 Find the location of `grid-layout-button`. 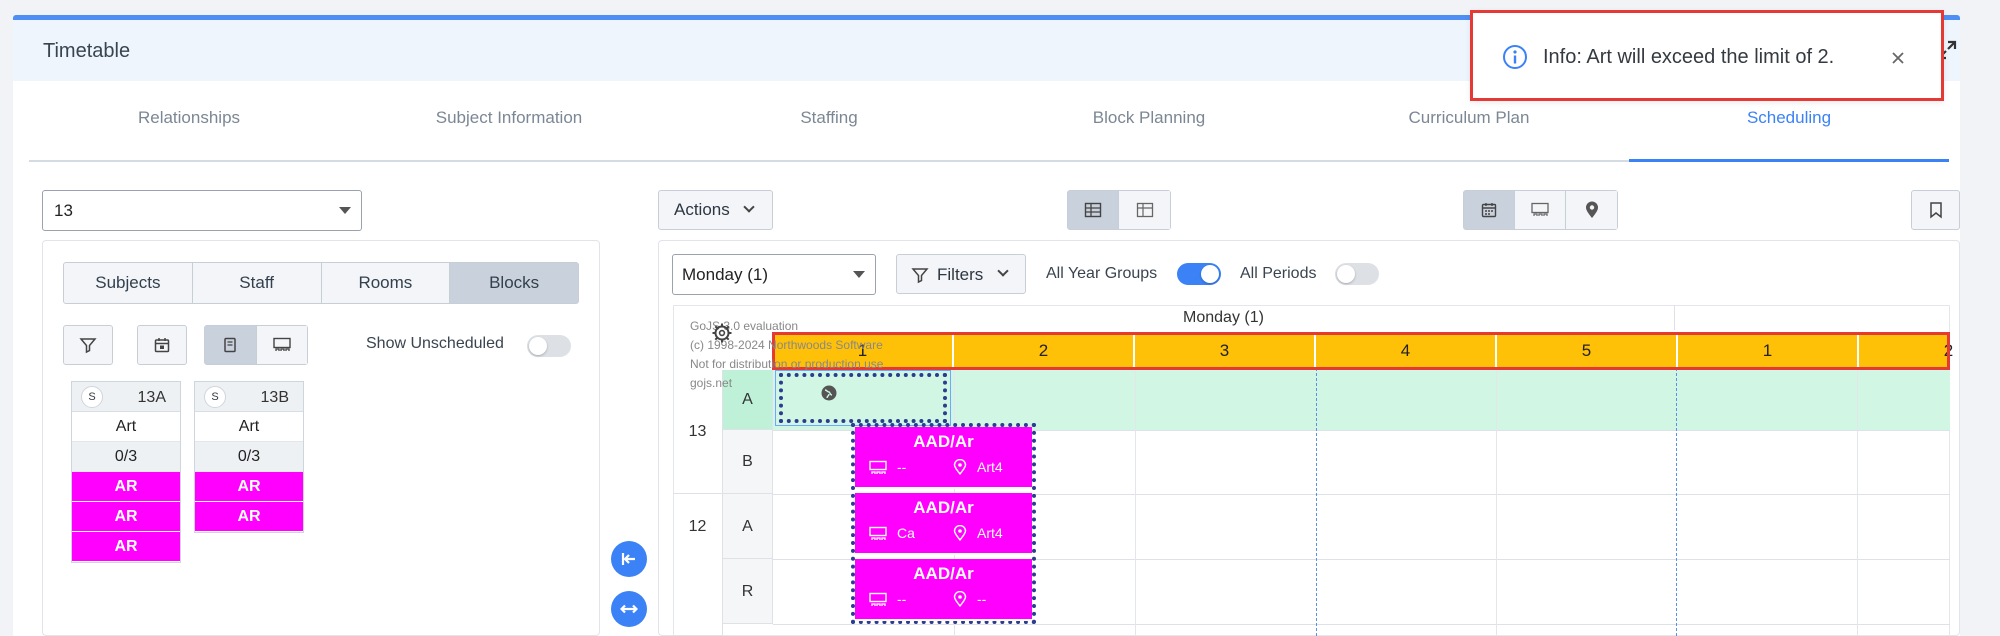

grid-layout-button is located at coordinates (1144, 210).